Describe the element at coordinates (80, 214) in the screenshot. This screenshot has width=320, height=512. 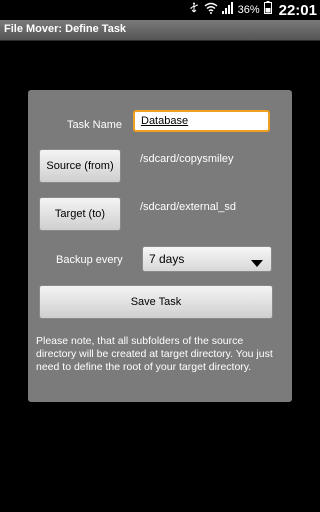
I see `target-button: Target (to)` at that location.